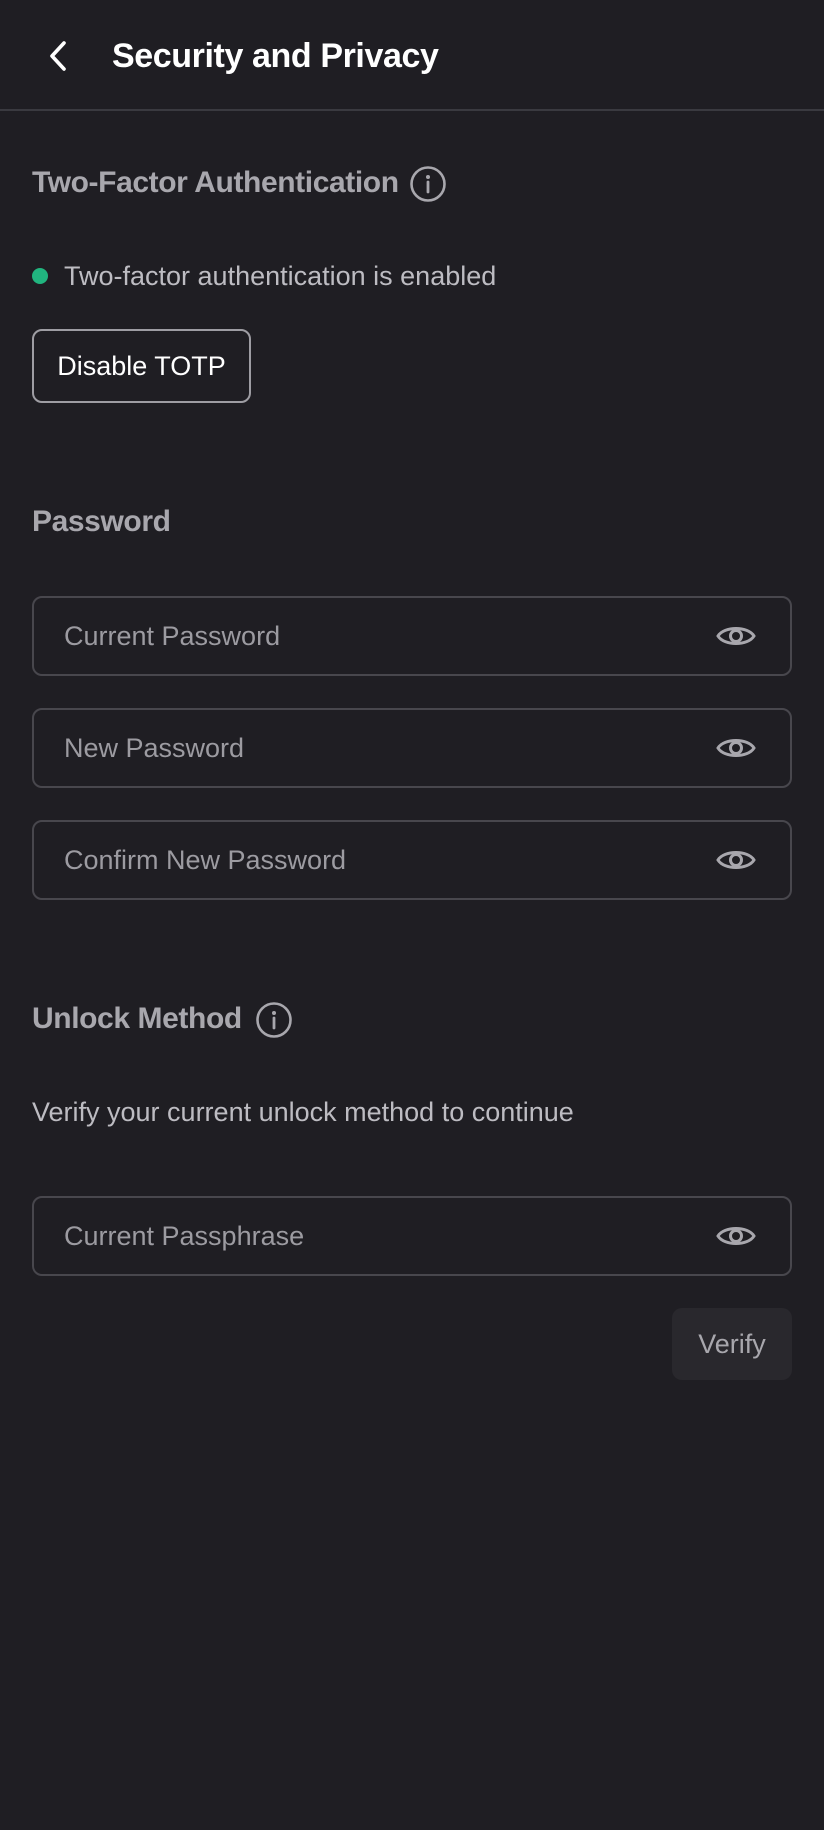 This screenshot has height=1830, width=824. Describe the element at coordinates (374, 1236) in the screenshot. I see `current-passphrase-input` at that location.